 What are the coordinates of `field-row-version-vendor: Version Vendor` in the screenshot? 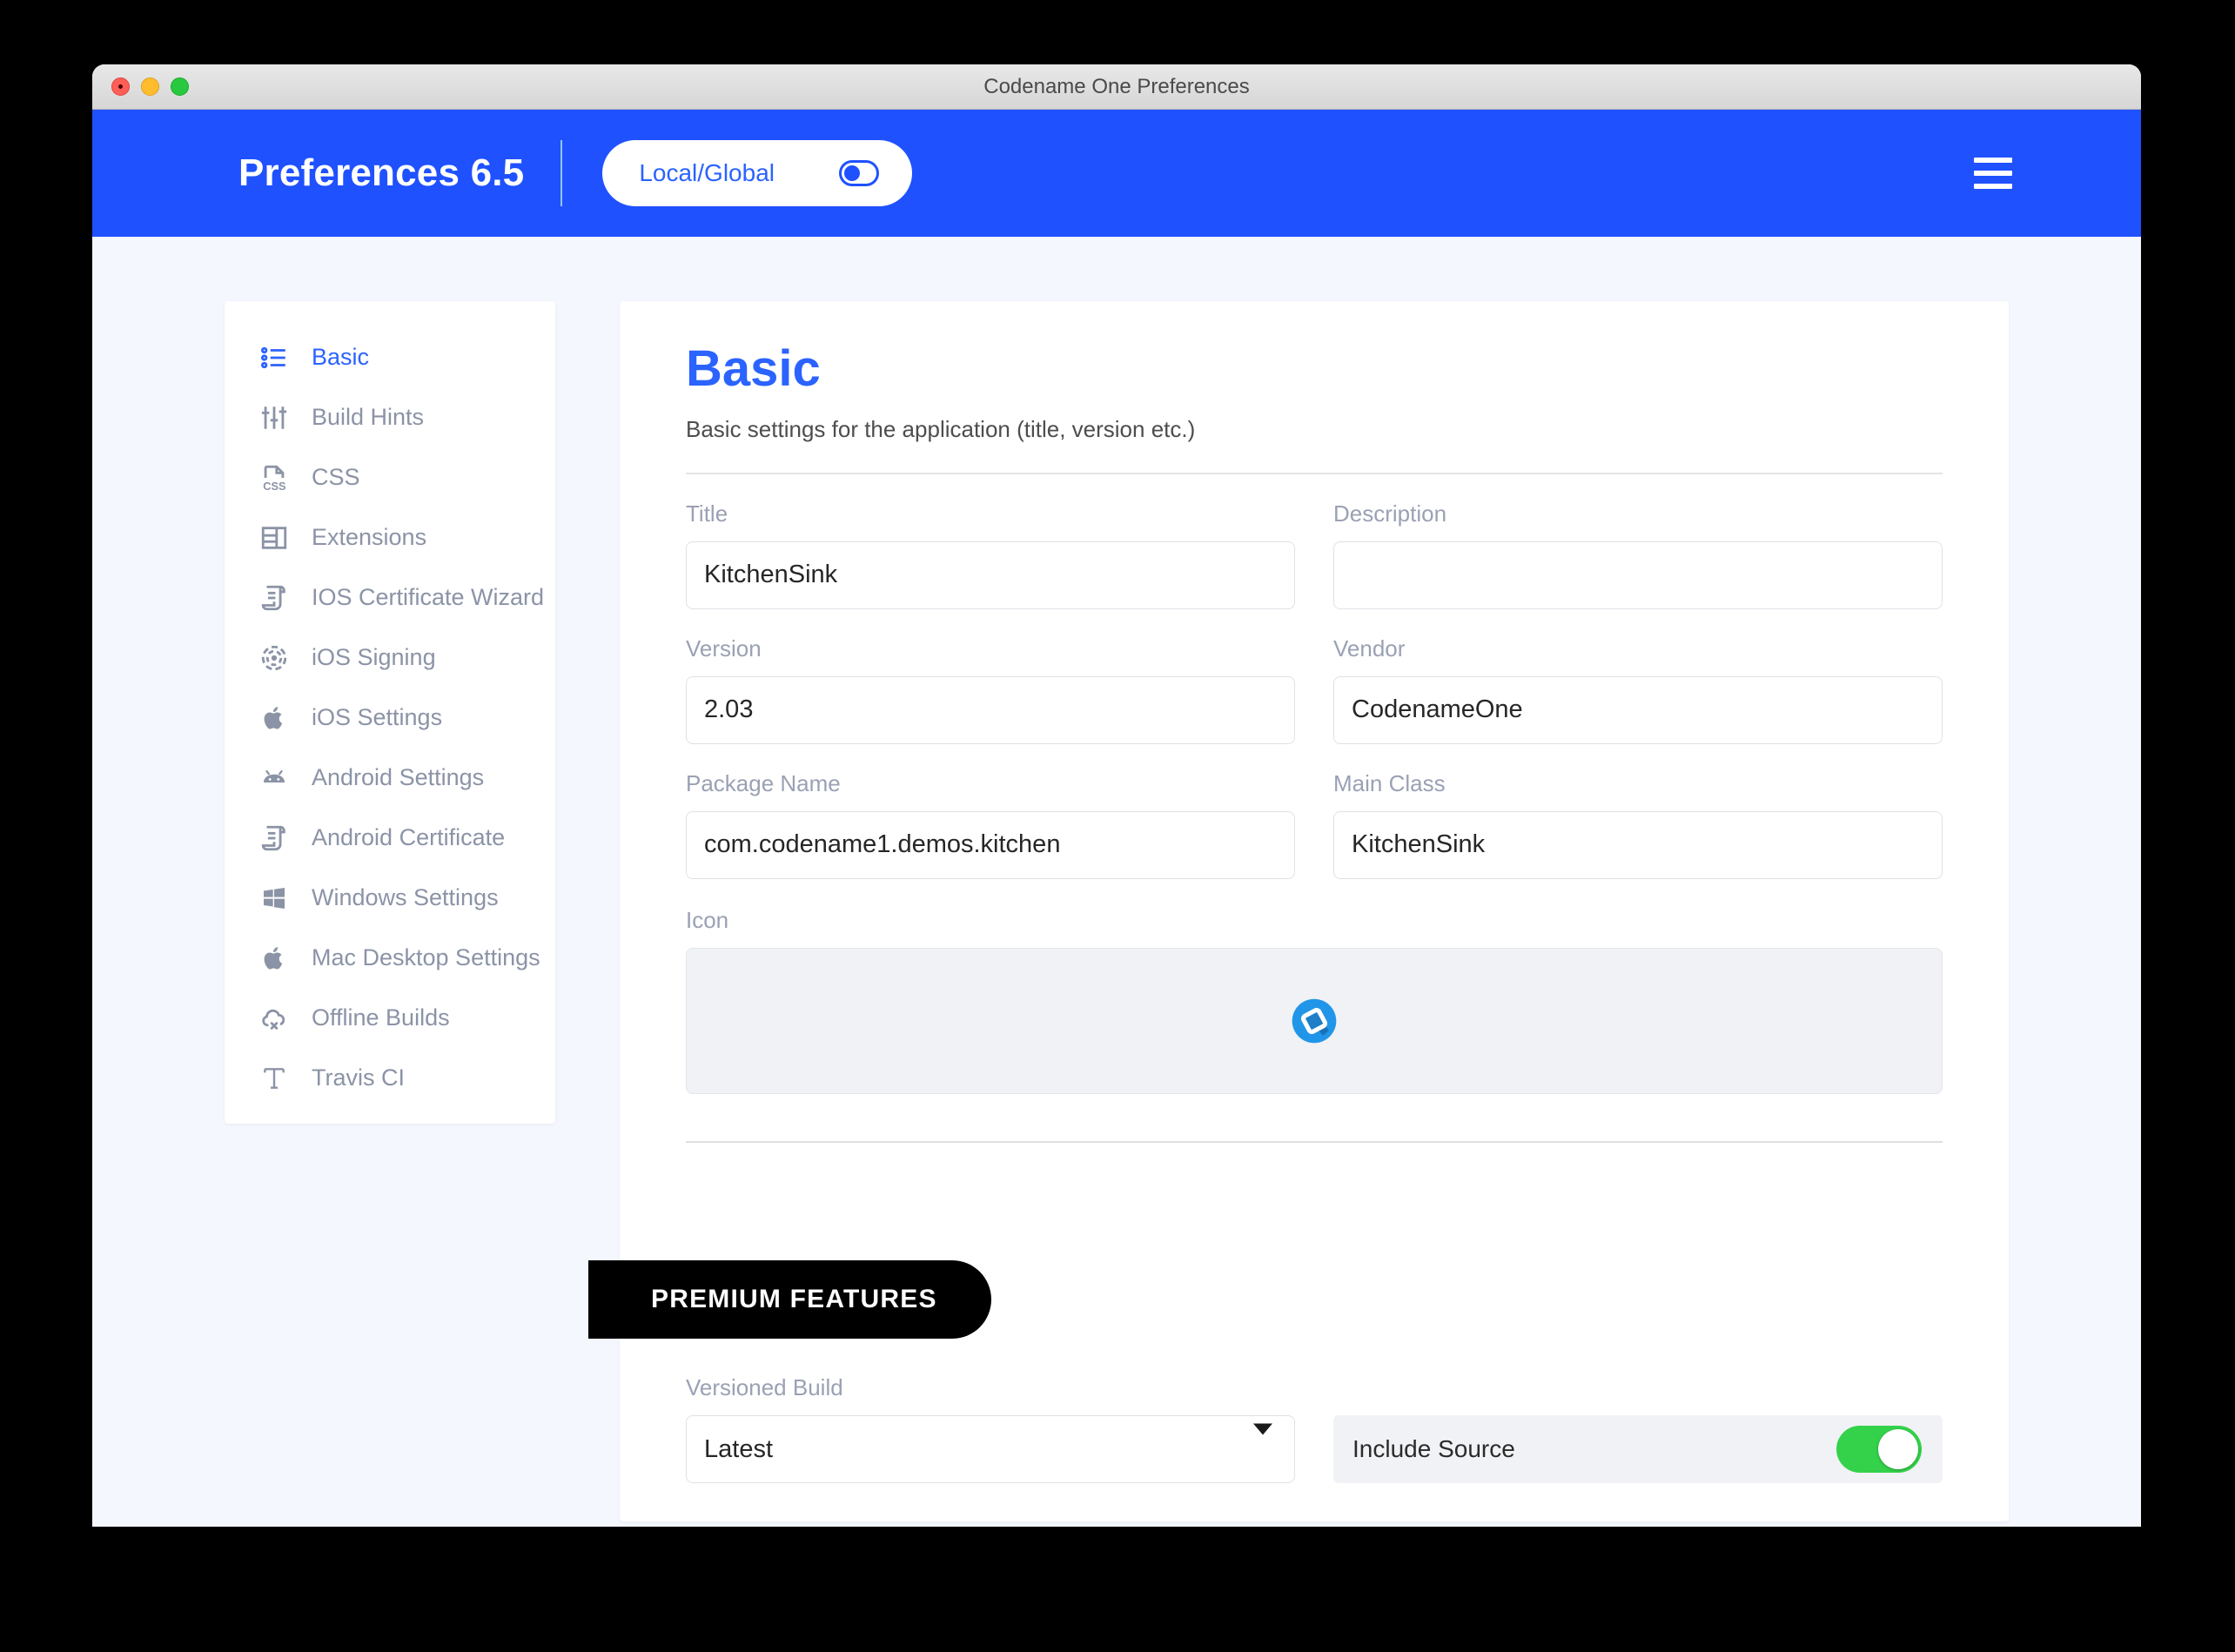 It's located at (1314, 690).